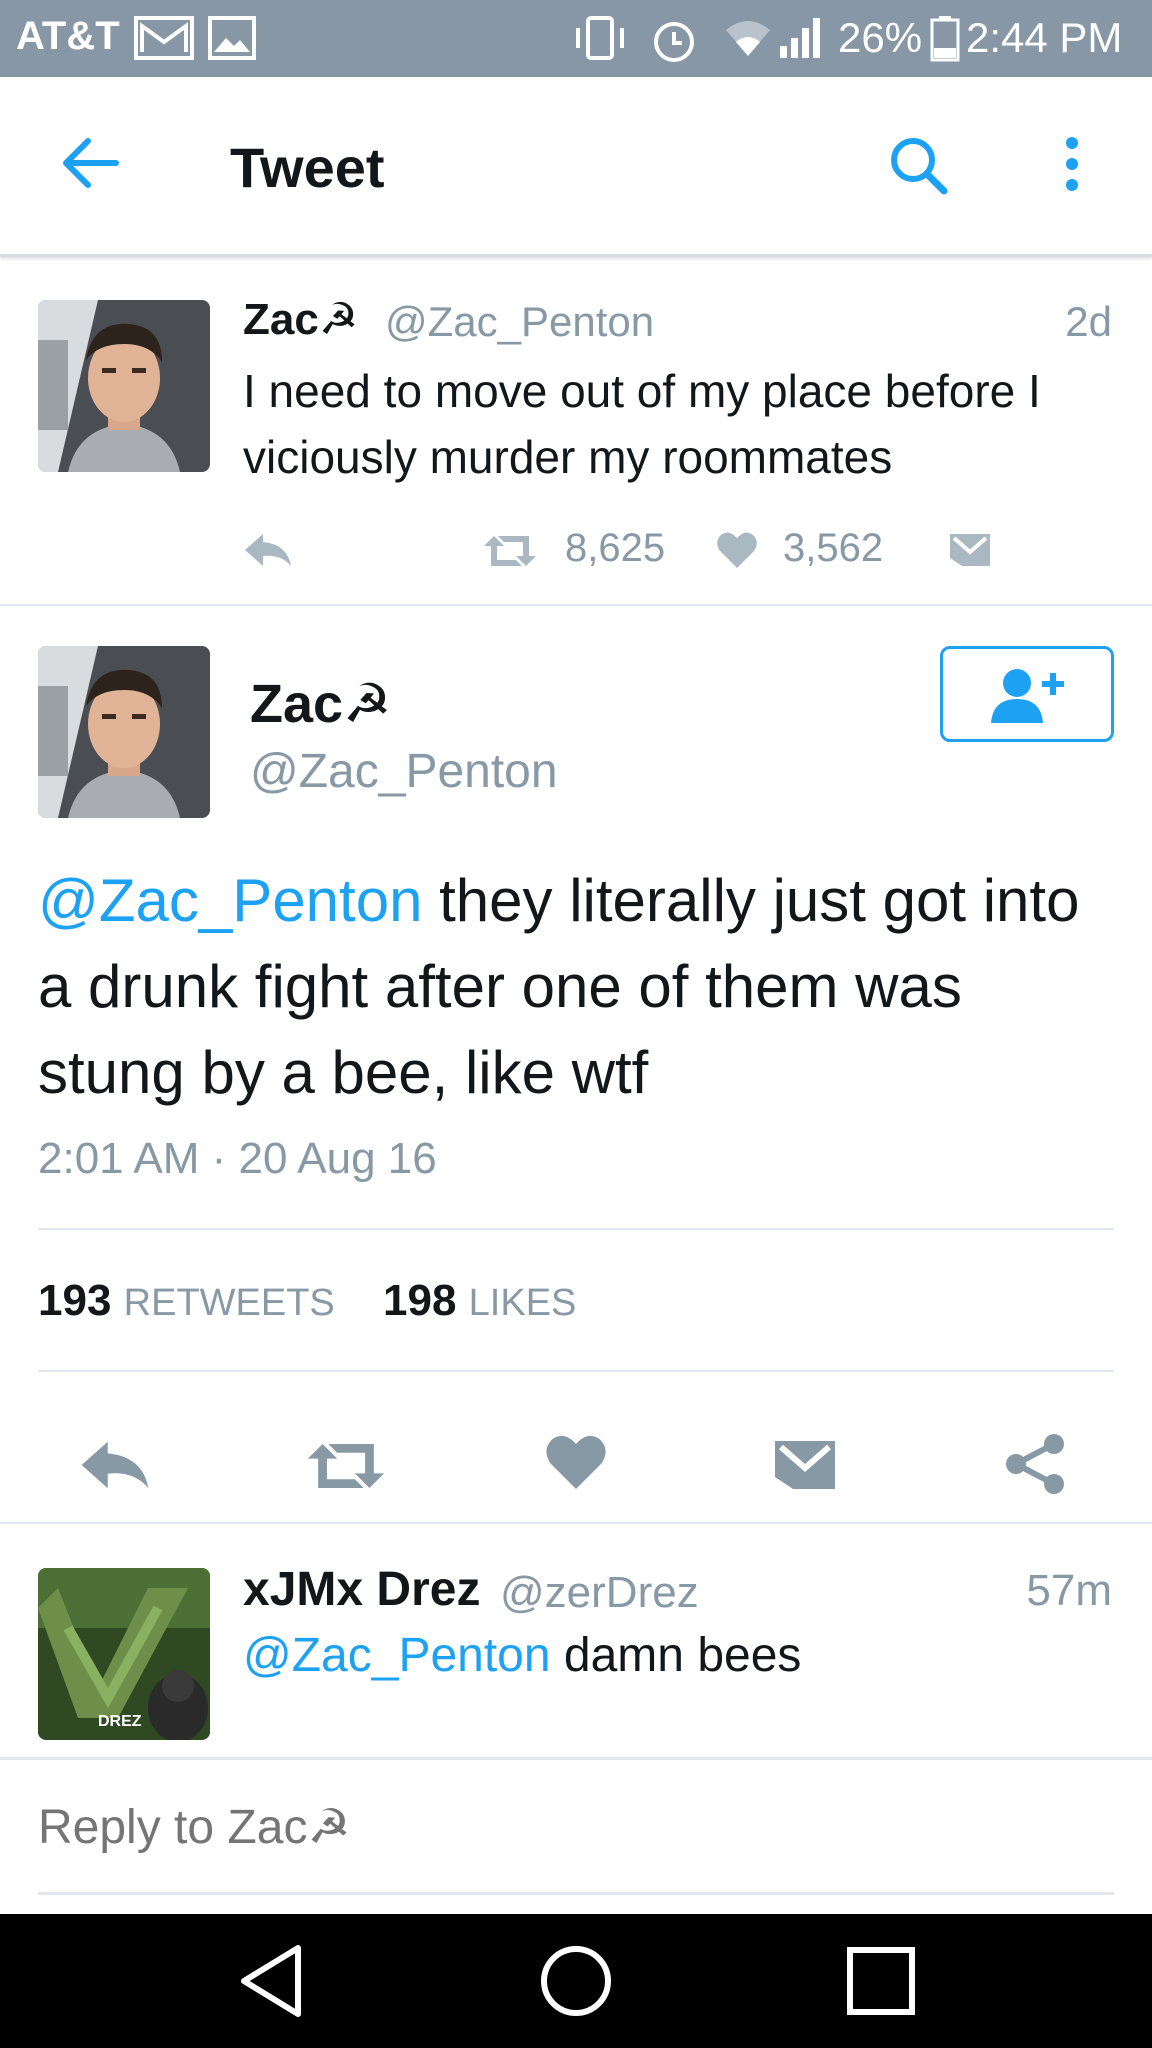  I want to click on follow-button, so click(1027, 694).